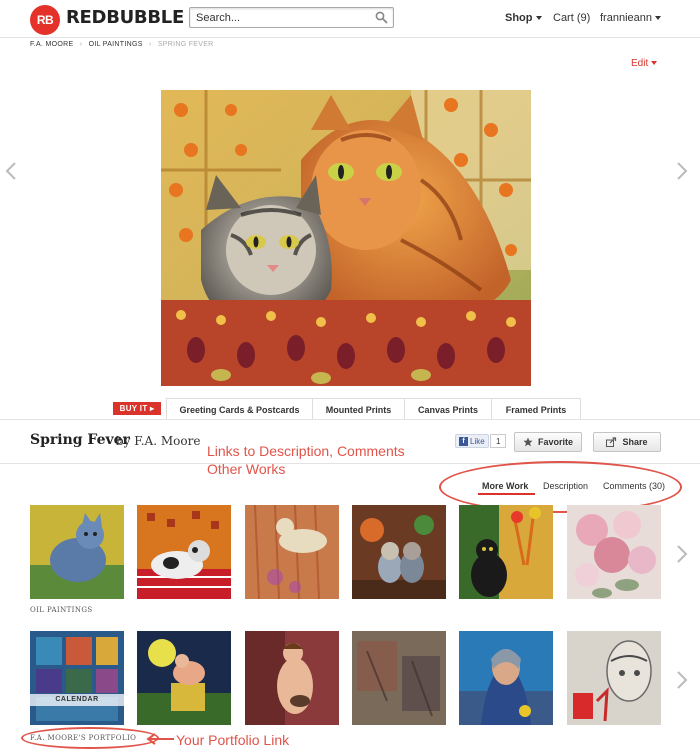 The height and width of the screenshot is (750, 700). I want to click on edit-menu: Edit, so click(644, 63).